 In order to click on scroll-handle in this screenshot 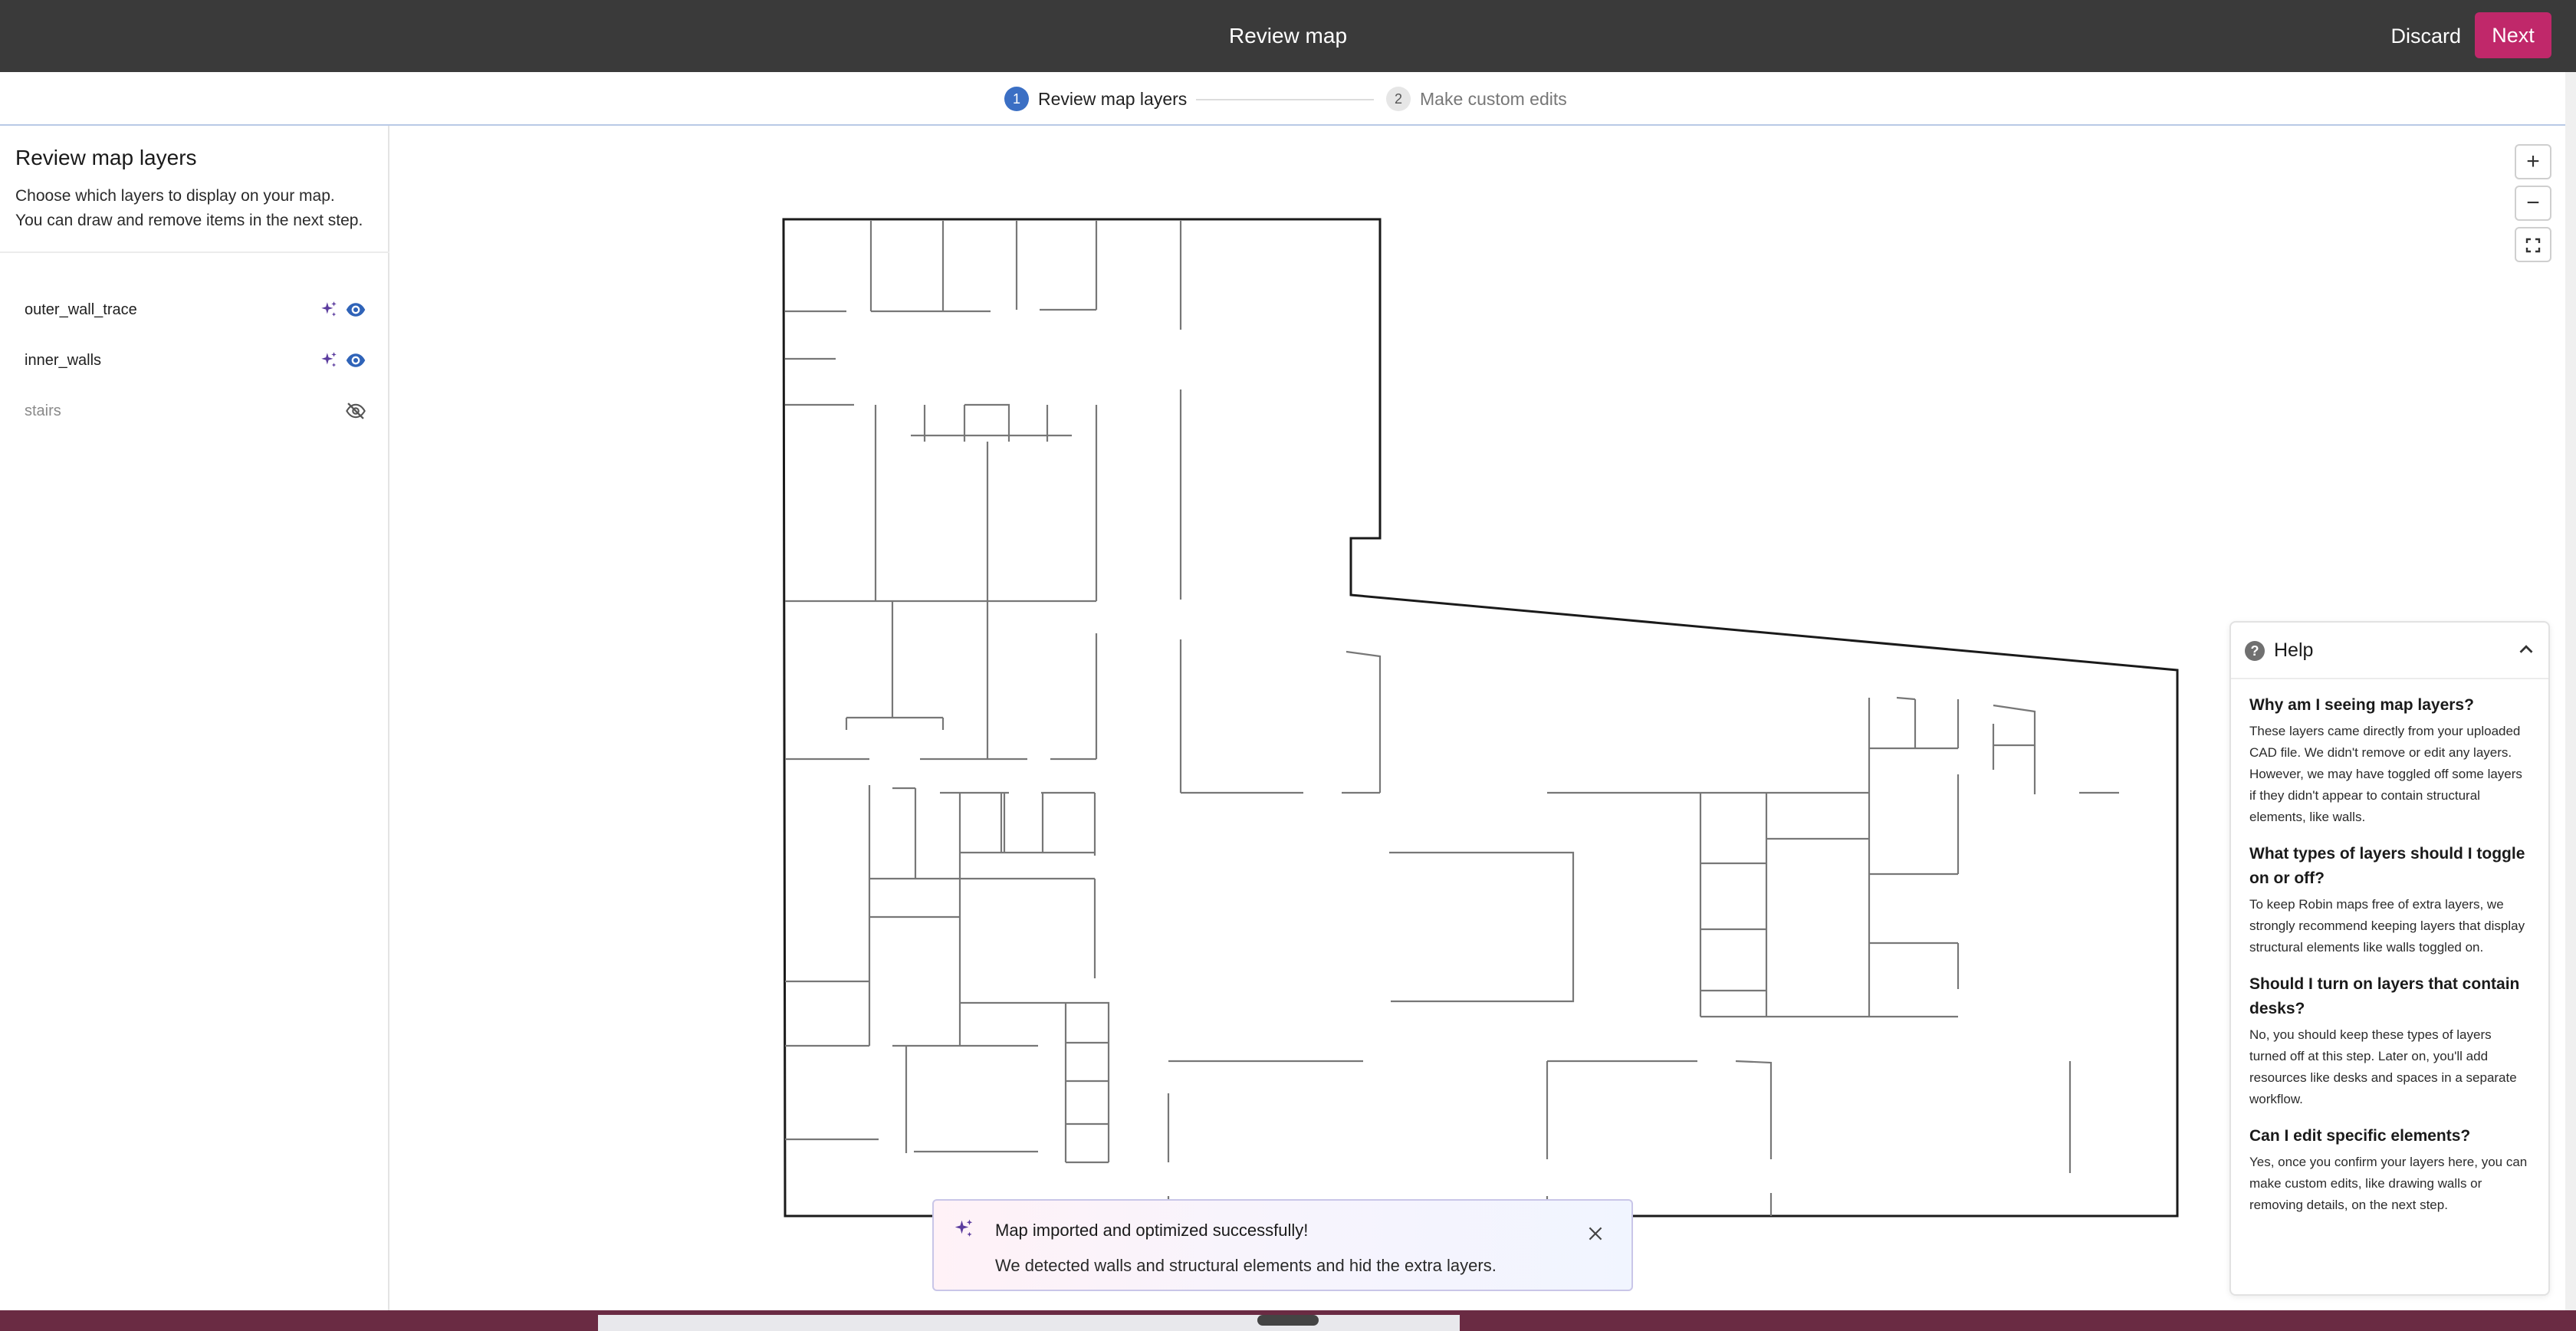, I will do `click(1288, 1320)`.